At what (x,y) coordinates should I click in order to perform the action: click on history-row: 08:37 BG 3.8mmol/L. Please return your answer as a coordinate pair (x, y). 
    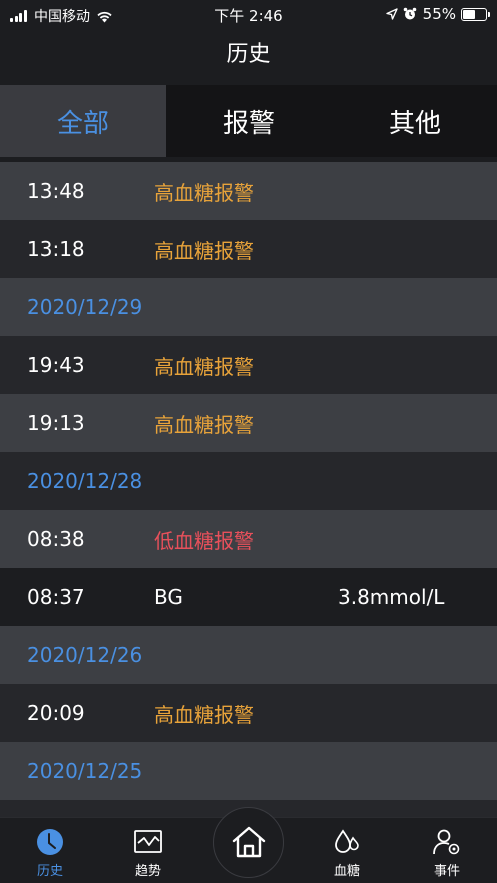
    Looking at the image, I should click on (248, 597).